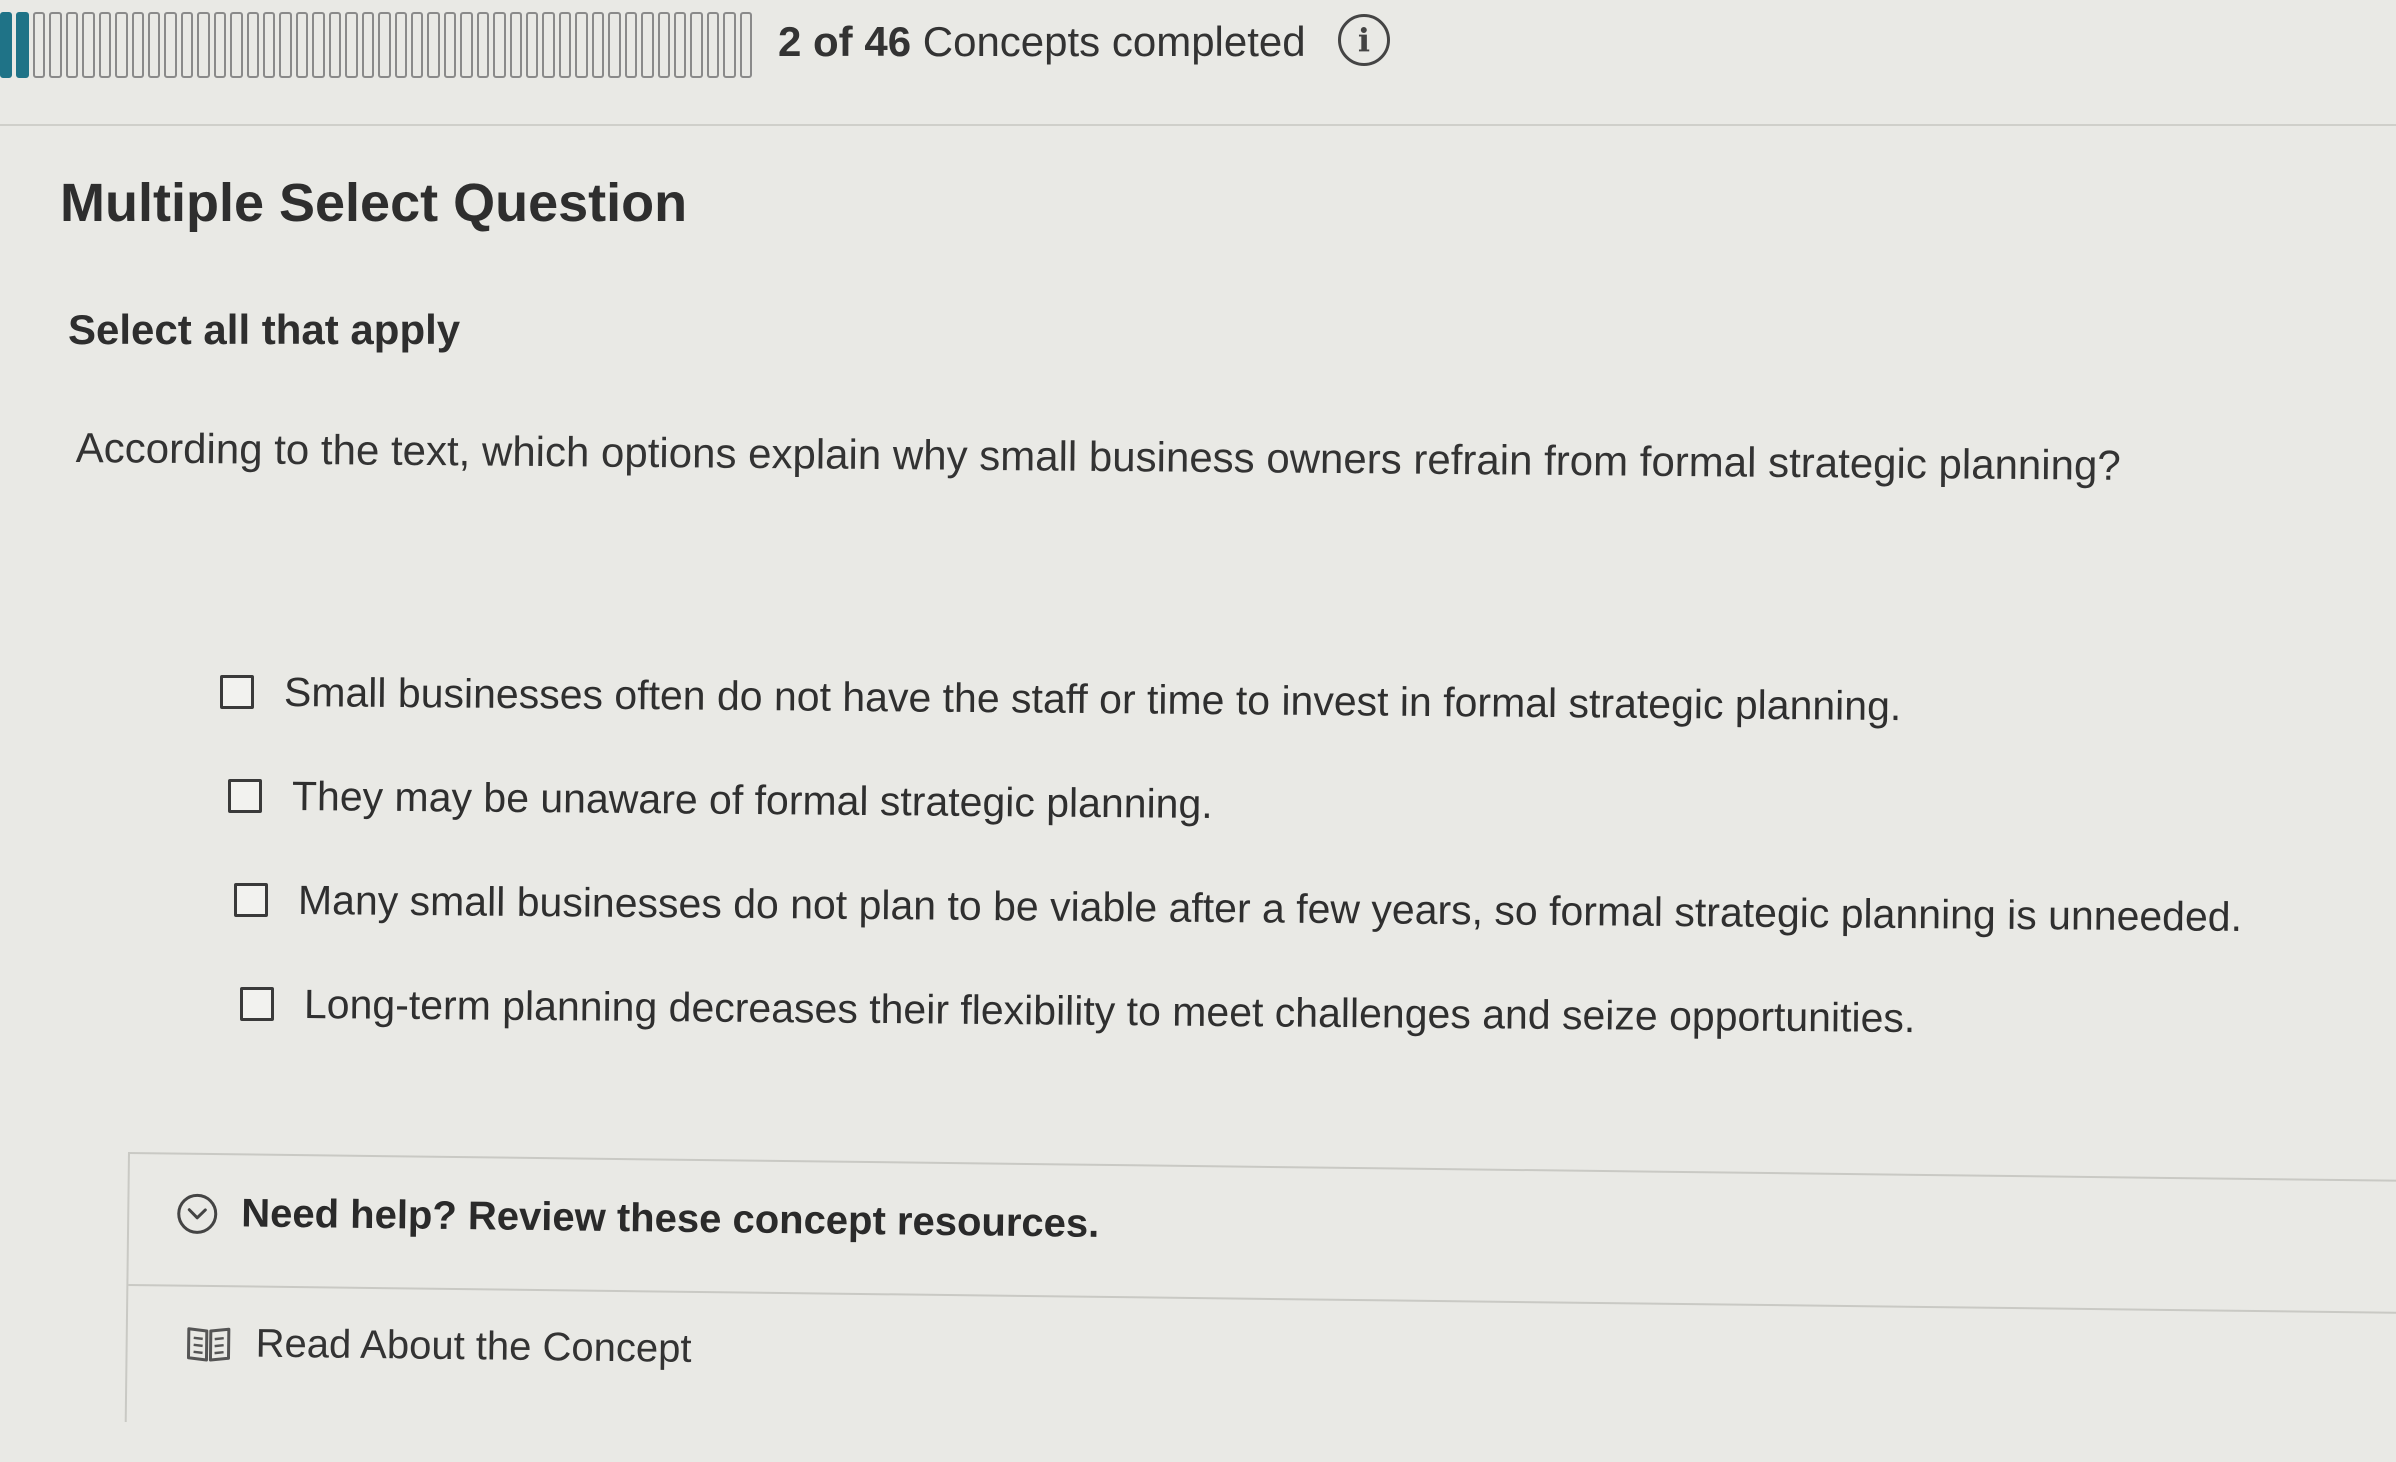 This screenshot has width=2396, height=1462. Describe the element at coordinates (208, 1343) in the screenshot. I see `book-icon` at that location.